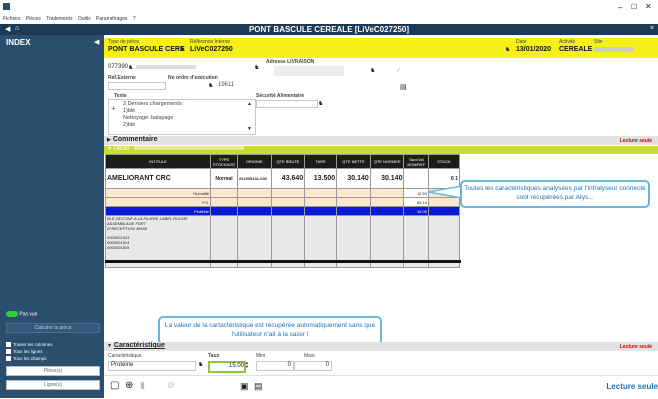  What do you see at coordinates (632, 386) in the screenshot?
I see `footer-status: Lecture seule` at bounding box center [632, 386].